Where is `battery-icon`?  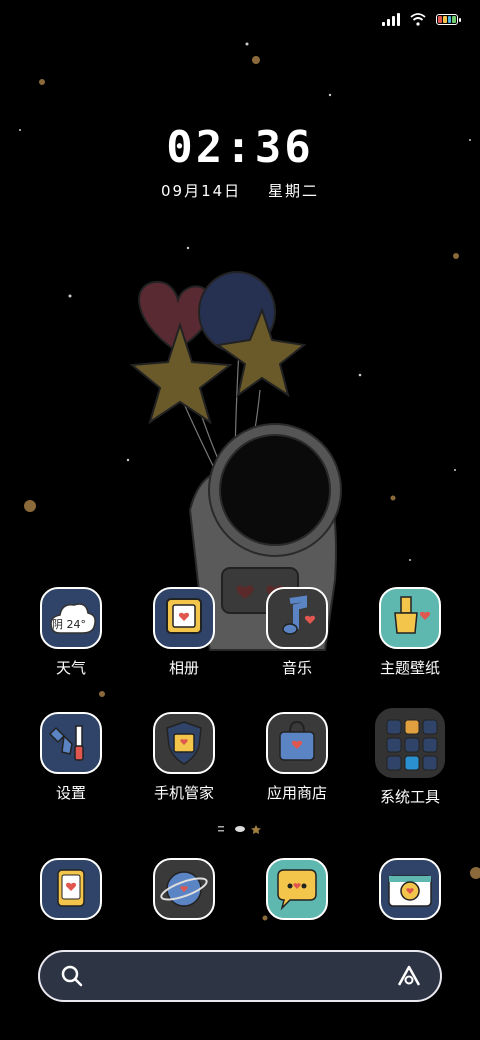
battery-icon is located at coordinates (448, 19).